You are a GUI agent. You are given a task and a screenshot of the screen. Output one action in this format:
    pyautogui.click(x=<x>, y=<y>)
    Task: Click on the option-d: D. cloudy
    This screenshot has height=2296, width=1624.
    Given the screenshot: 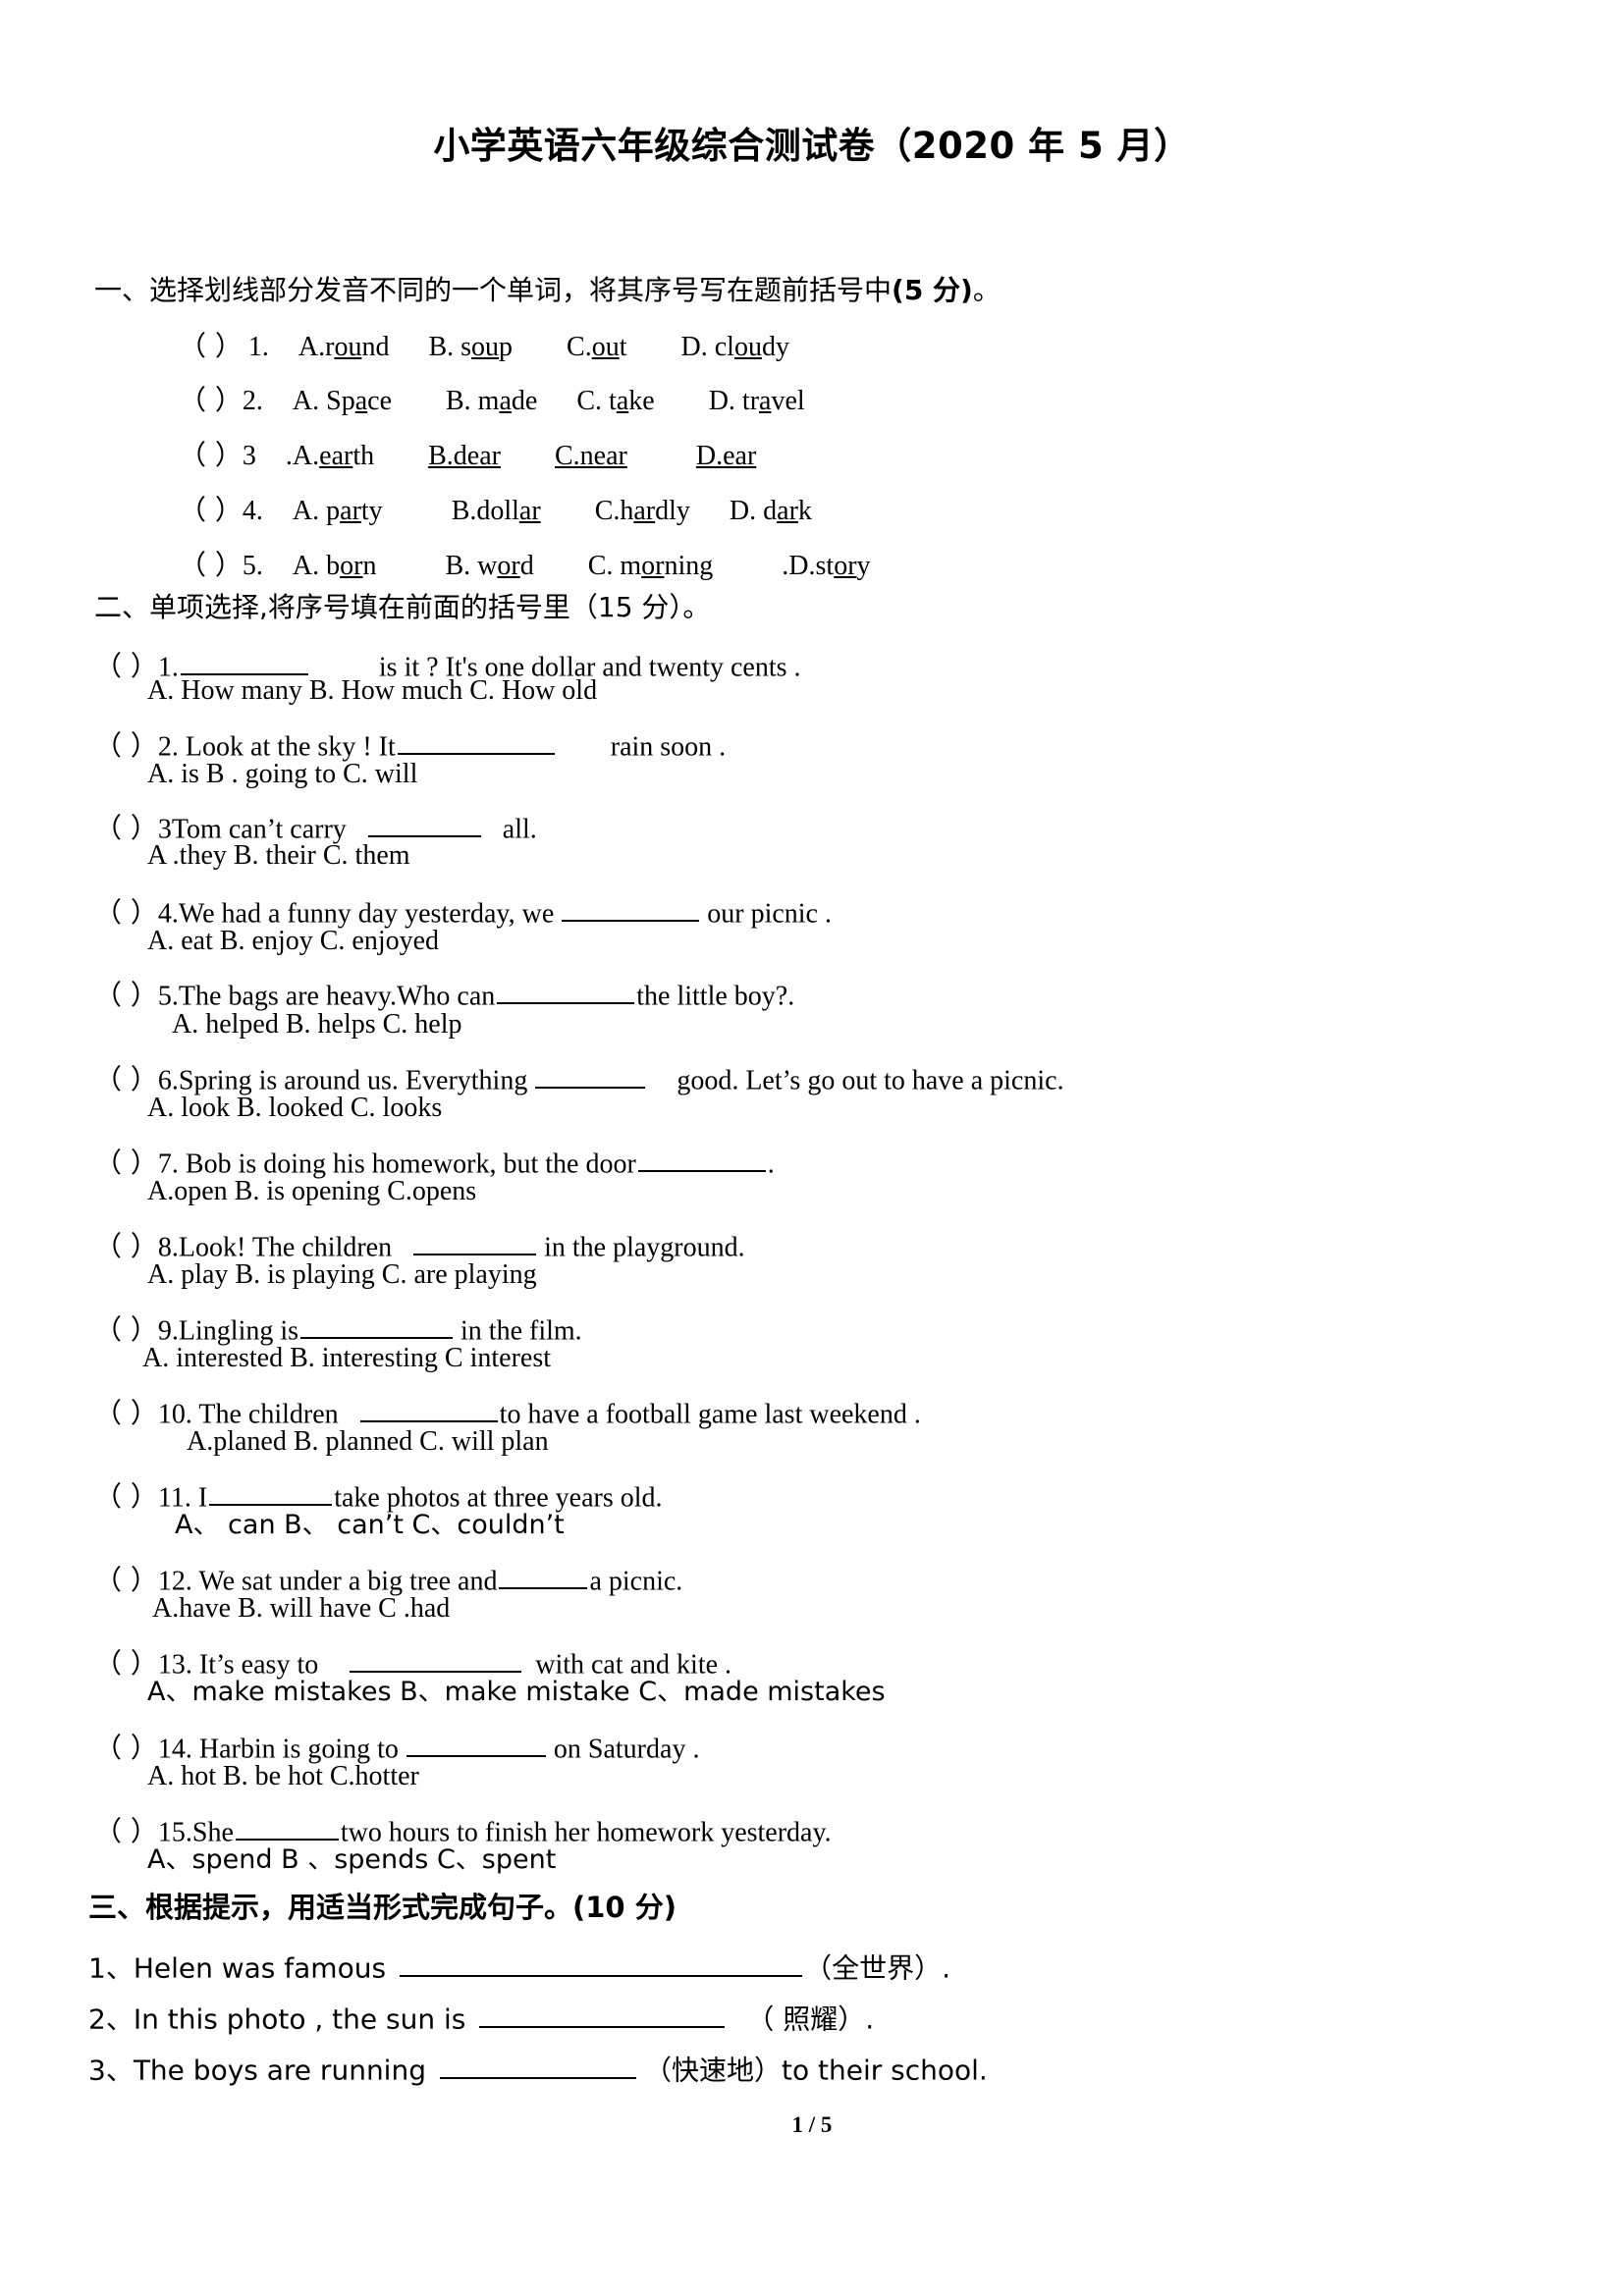 What is the action you would take?
    pyautogui.click(x=735, y=347)
    